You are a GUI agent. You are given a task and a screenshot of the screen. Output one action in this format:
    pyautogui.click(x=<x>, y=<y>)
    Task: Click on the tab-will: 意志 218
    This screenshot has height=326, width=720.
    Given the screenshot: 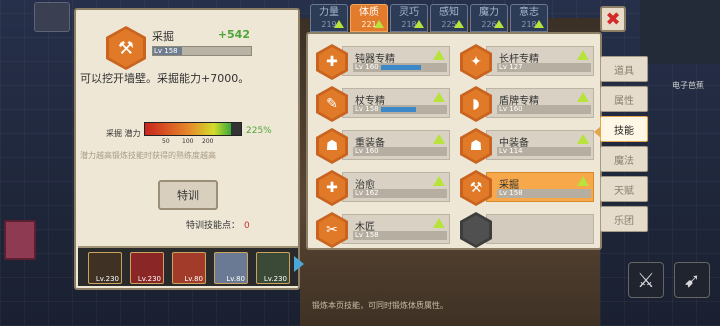 What is the action you would take?
    pyautogui.click(x=529, y=18)
    